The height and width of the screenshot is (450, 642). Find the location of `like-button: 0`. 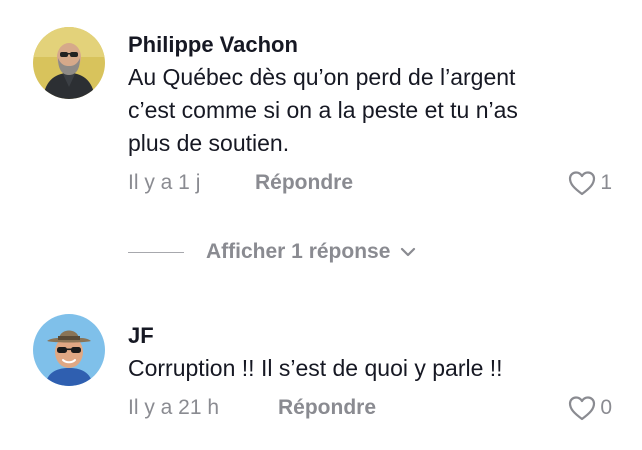

like-button: 0 is located at coordinates (590, 408).